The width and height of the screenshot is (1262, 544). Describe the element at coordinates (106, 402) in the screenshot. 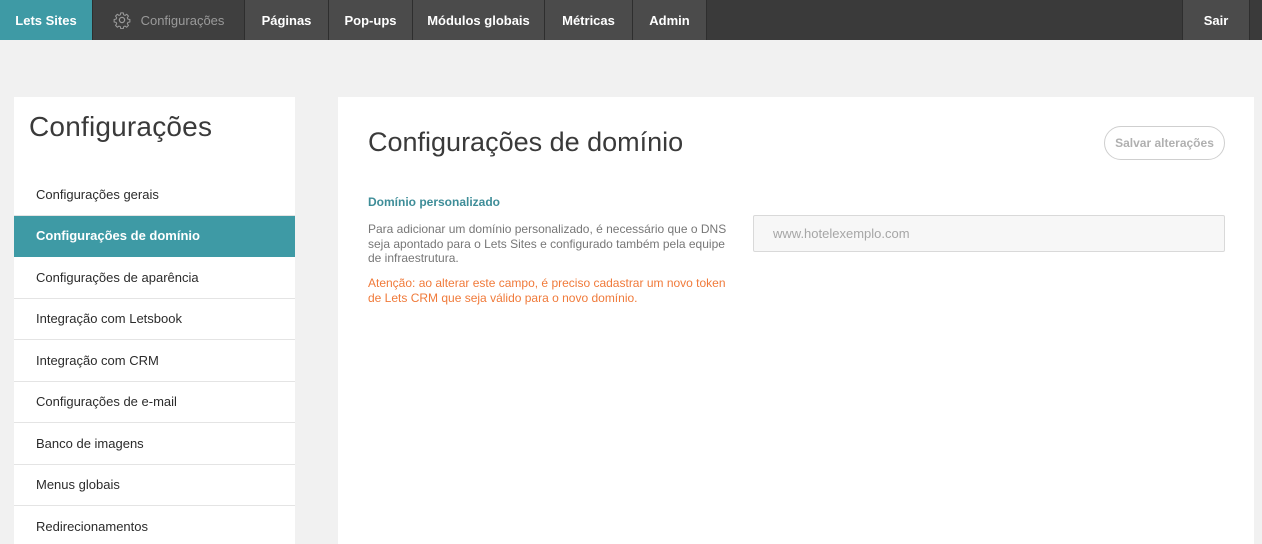

I see `sidebar-item-label: Configurações de e-mail` at that location.